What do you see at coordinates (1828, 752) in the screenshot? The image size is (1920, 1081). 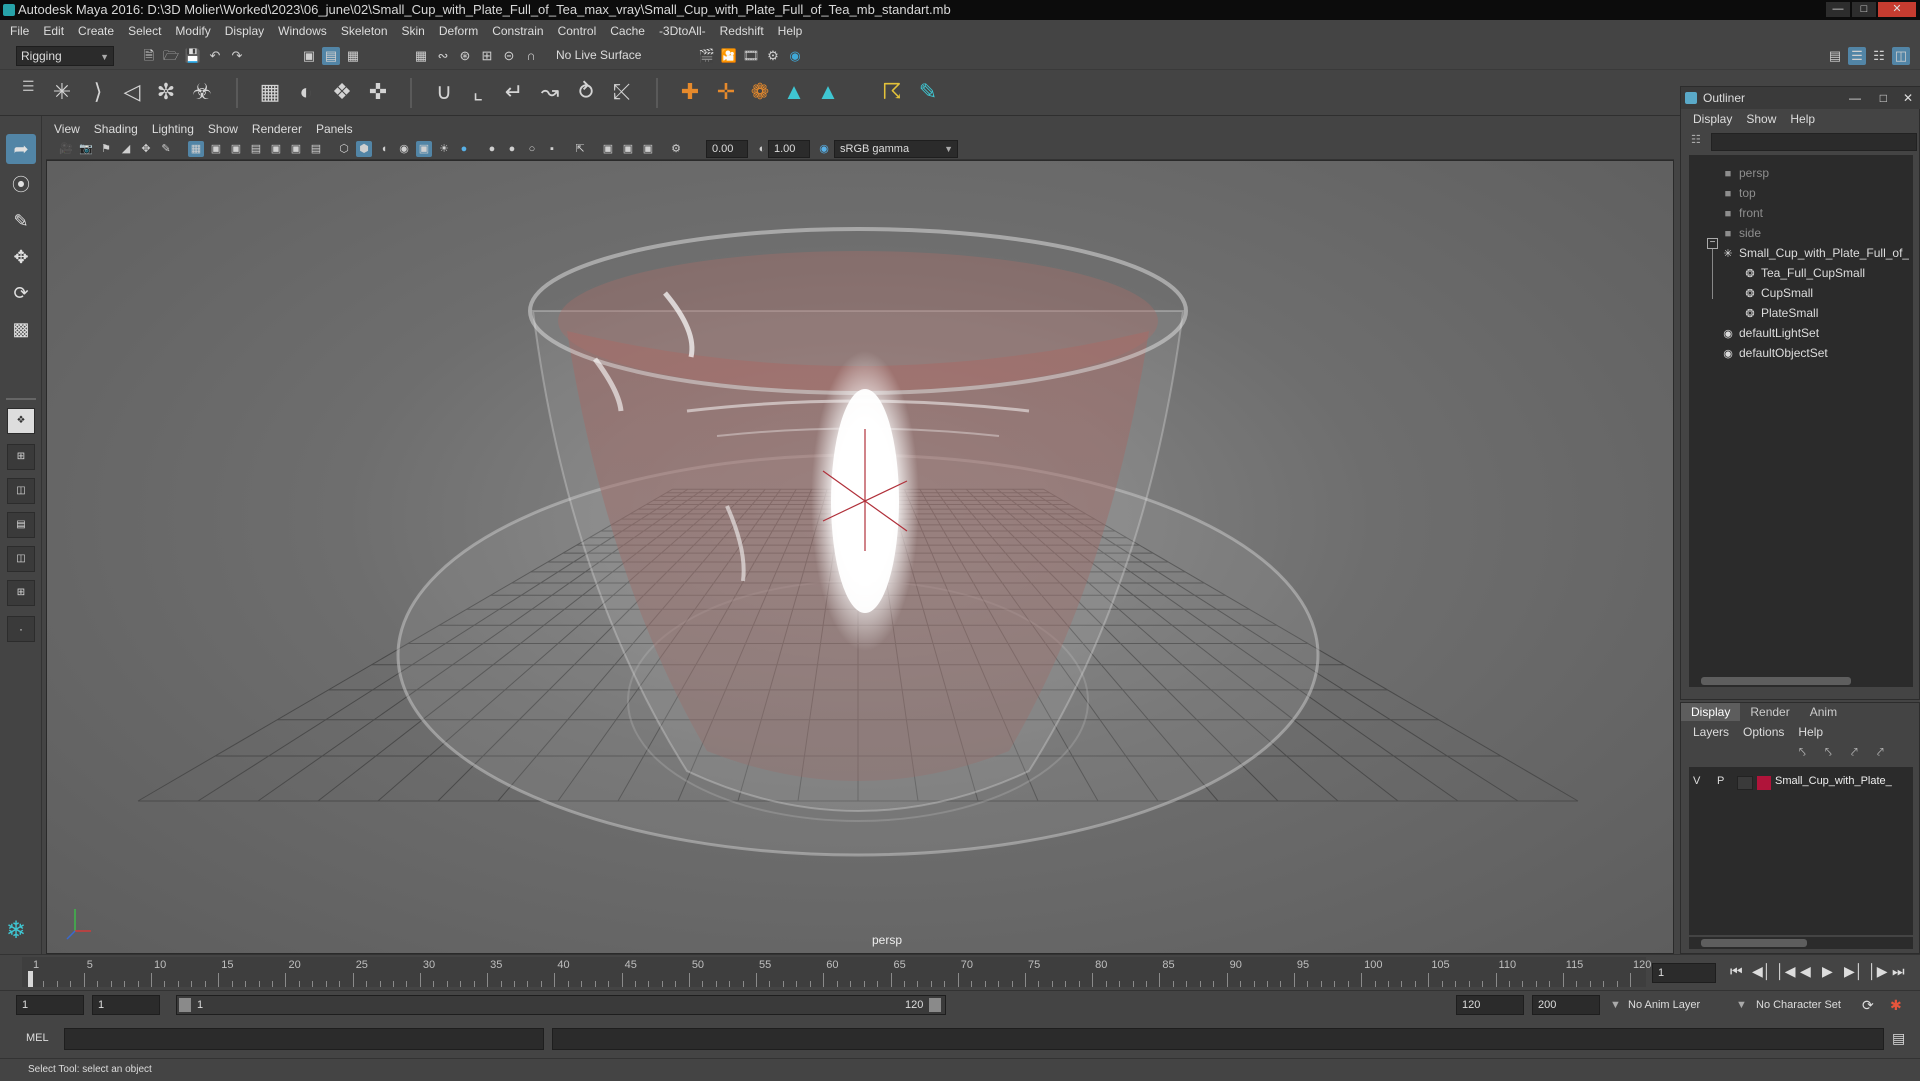 I see `new-layer-selected-icon: ⤣` at bounding box center [1828, 752].